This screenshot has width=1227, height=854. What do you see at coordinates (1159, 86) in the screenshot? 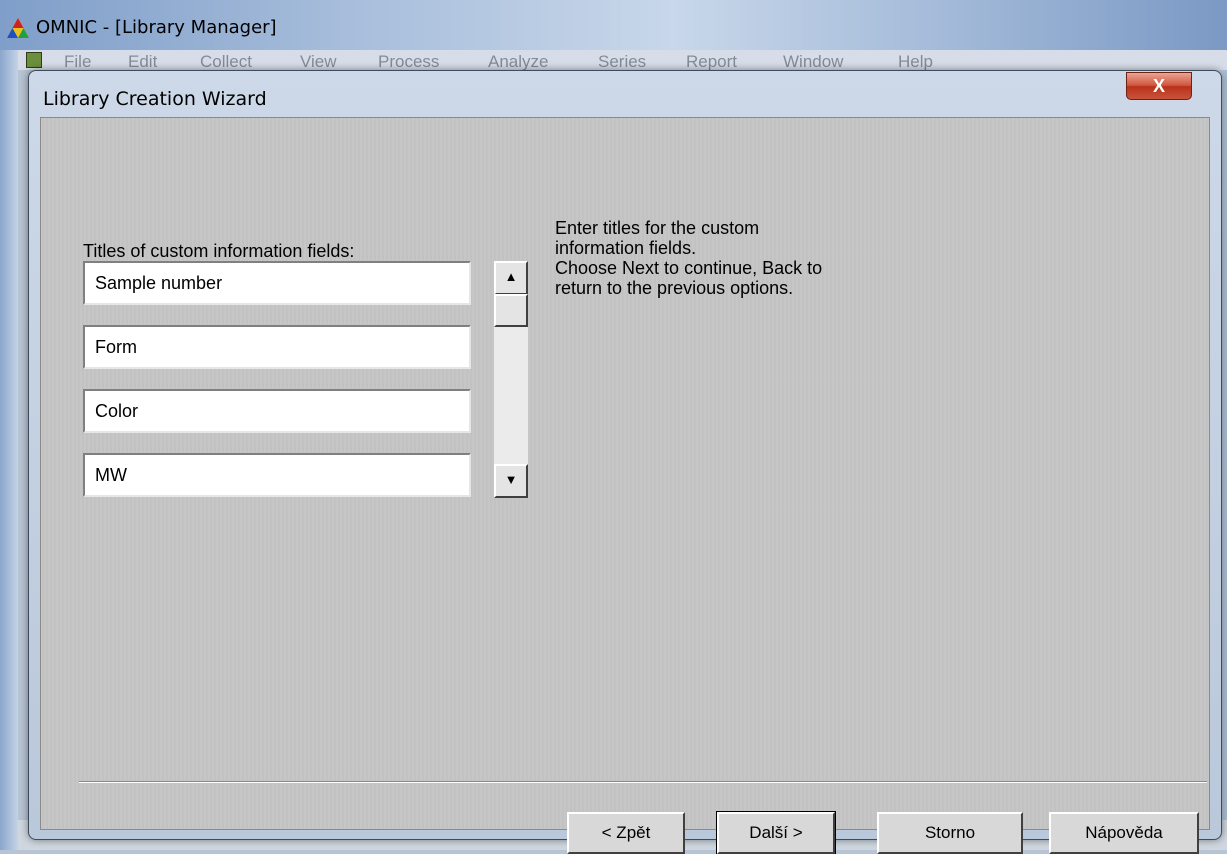
I see `close-button: X` at bounding box center [1159, 86].